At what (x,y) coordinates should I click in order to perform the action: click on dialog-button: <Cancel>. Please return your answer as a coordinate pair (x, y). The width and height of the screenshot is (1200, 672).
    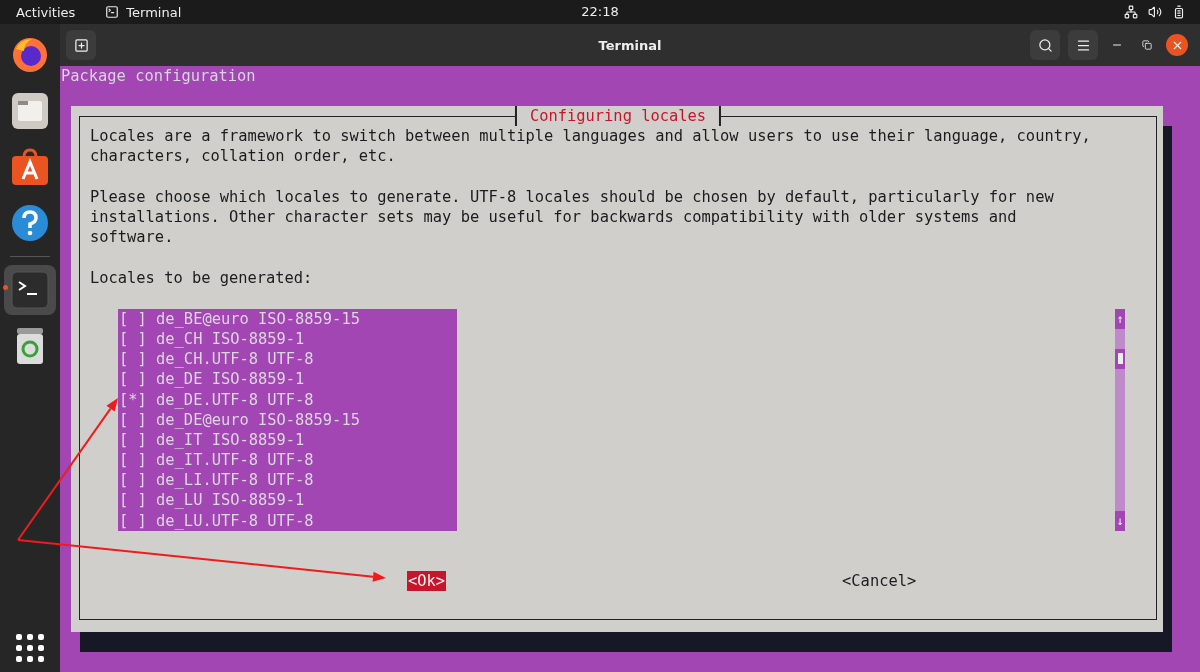
    Looking at the image, I should click on (879, 580).